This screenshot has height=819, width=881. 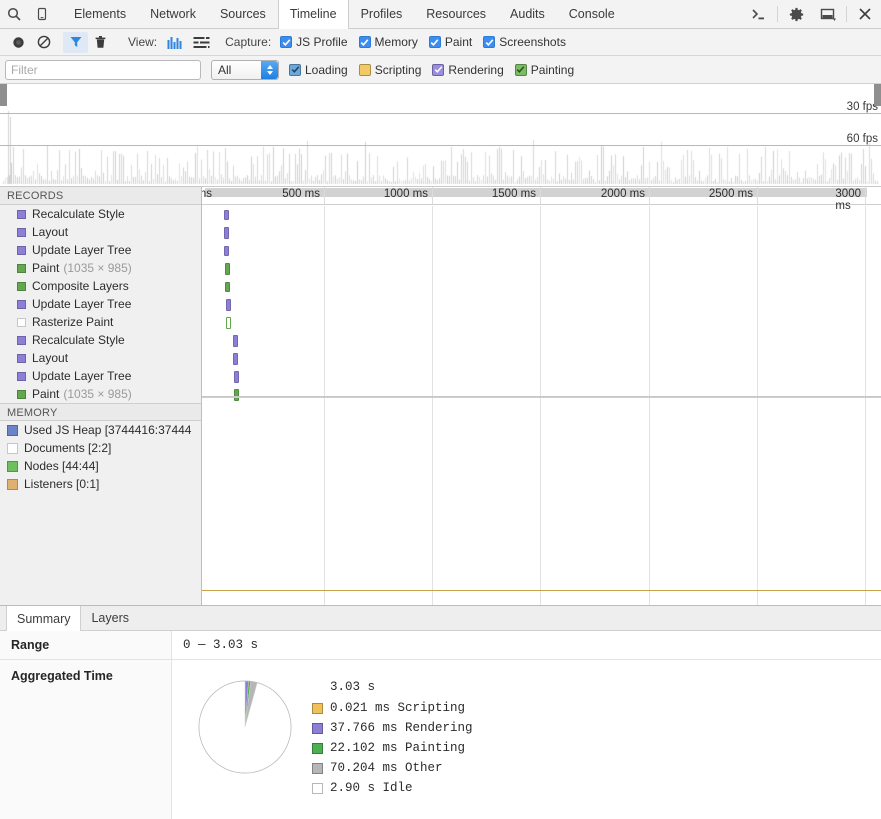 What do you see at coordinates (877, 95) in the screenshot?
I see `overview-window-right-handle` at bounding box center [877, 95].